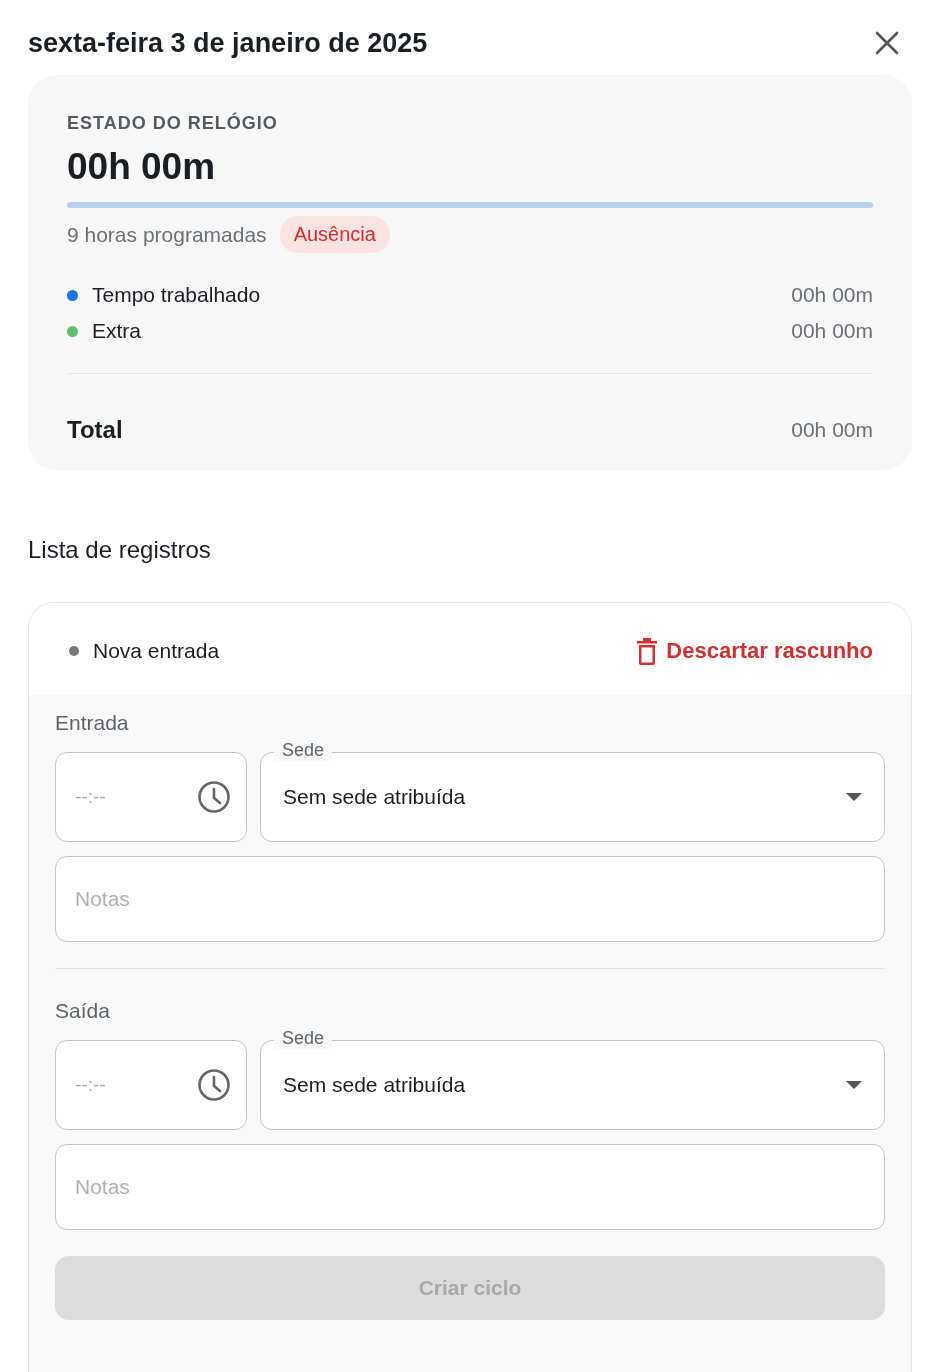 This screenshot has width=932, height=1372. What do you see at coordinates (120, 550) in the screenshot?
I see `records-title: Lista de registros` at bounding box center [120, 550].